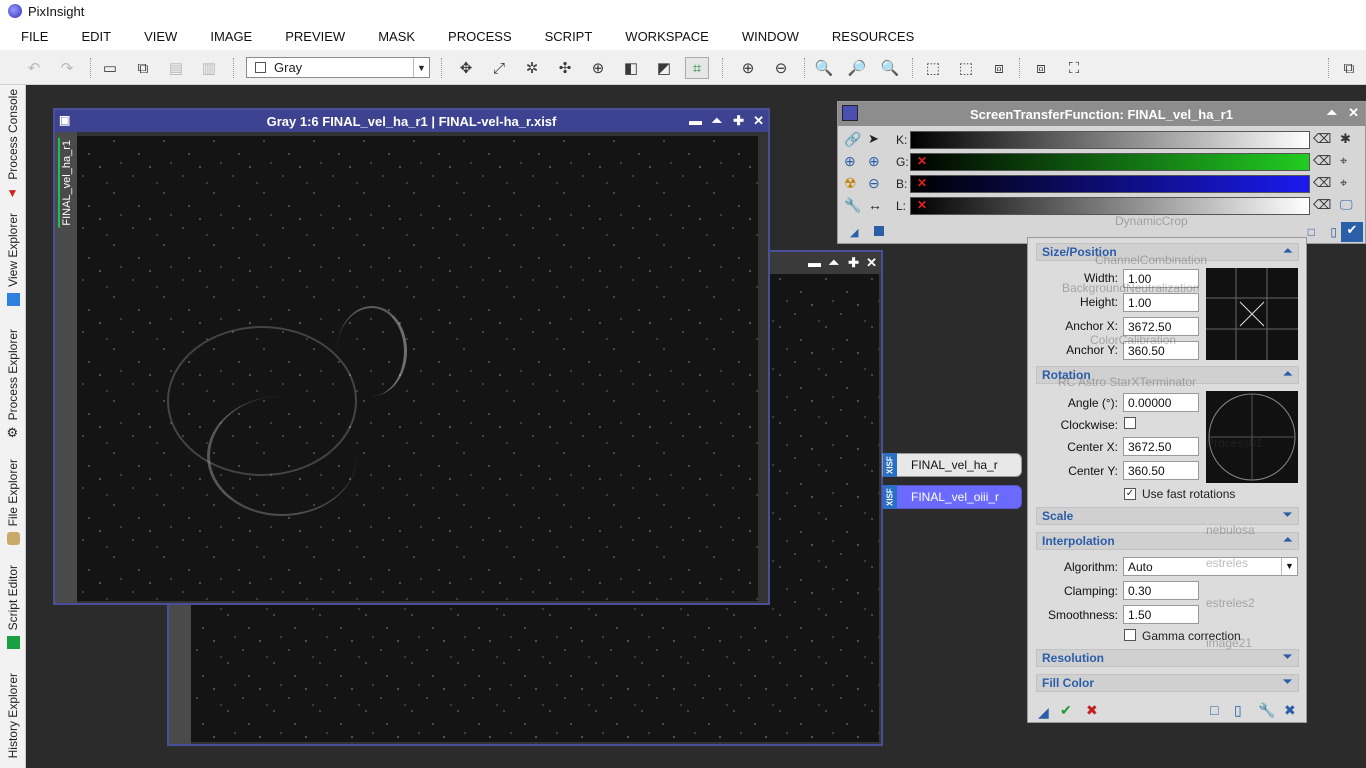 The height and width of the screenshot is (768, 1366). What do you see at coordinates (1322, 161) in the screenshot?
I see `reset-g-icon: ⌫` at bounding box center [1322, 161].